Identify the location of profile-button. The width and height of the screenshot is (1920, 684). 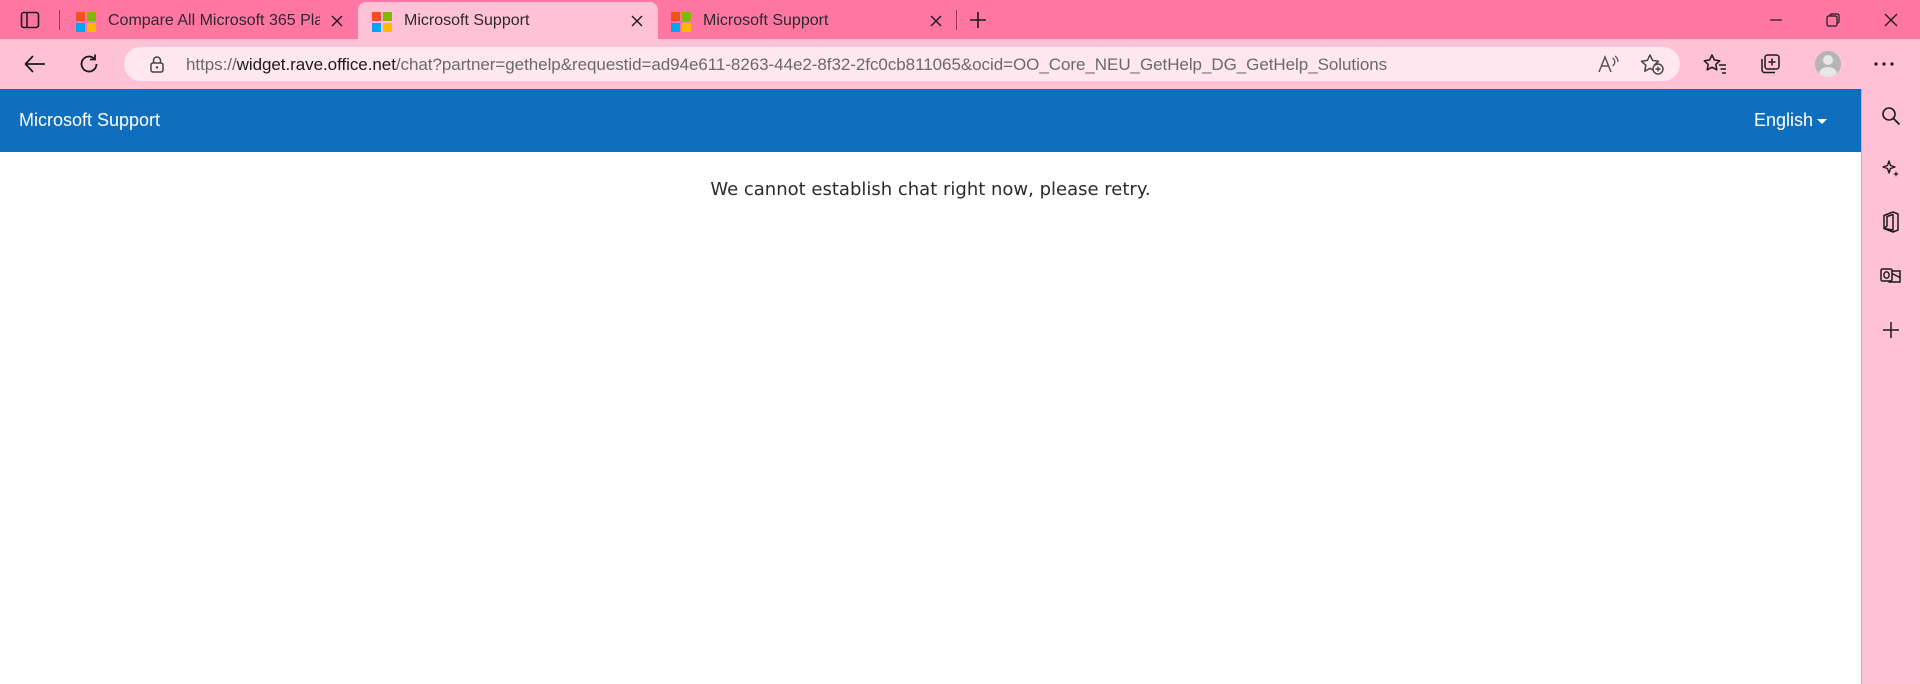
(1828, 64).